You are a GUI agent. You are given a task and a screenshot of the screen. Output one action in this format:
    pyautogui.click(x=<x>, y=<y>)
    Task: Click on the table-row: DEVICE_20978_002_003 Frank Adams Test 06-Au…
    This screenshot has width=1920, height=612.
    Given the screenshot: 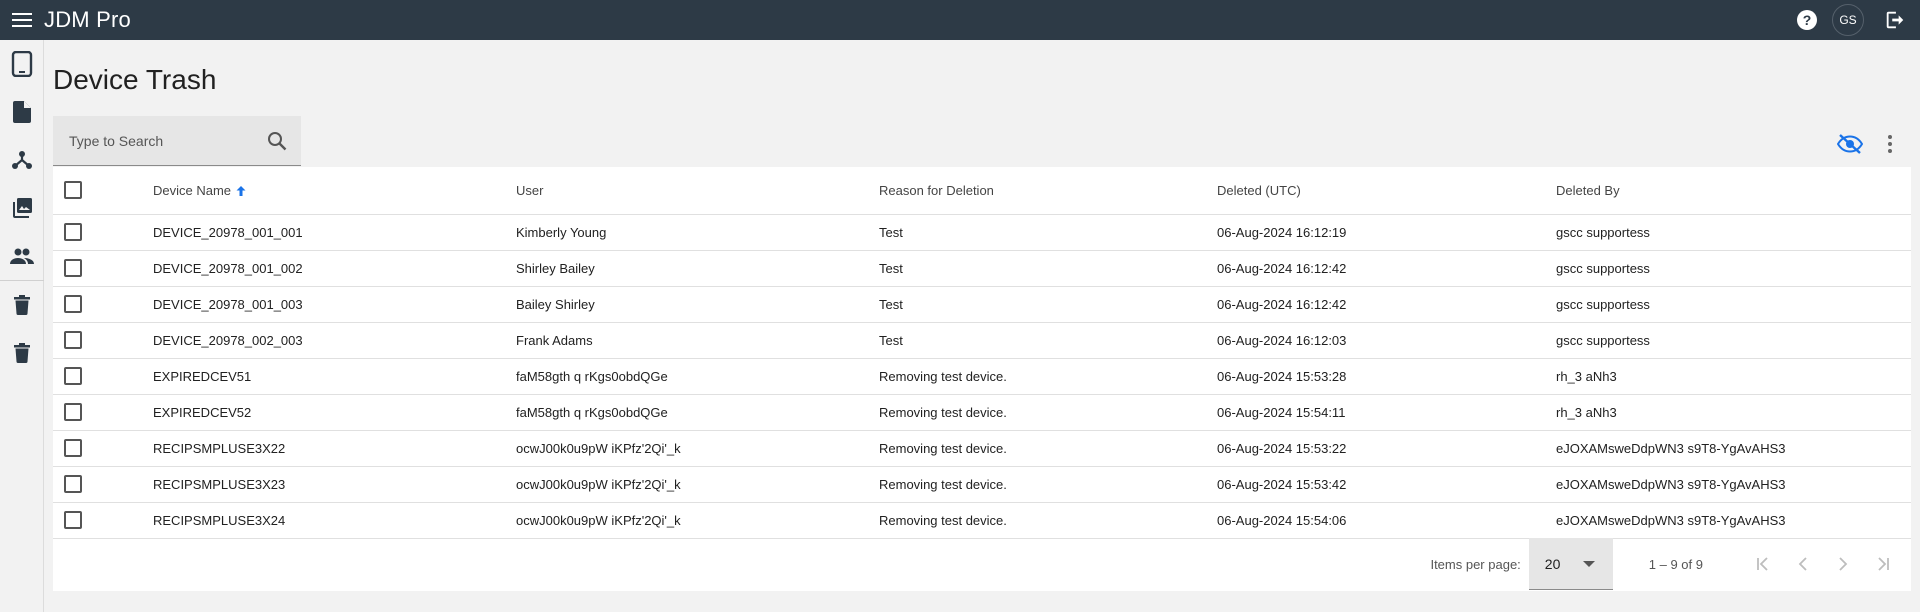 What is the action you would take?
    pyautogui.click(x=982, y=340)
    